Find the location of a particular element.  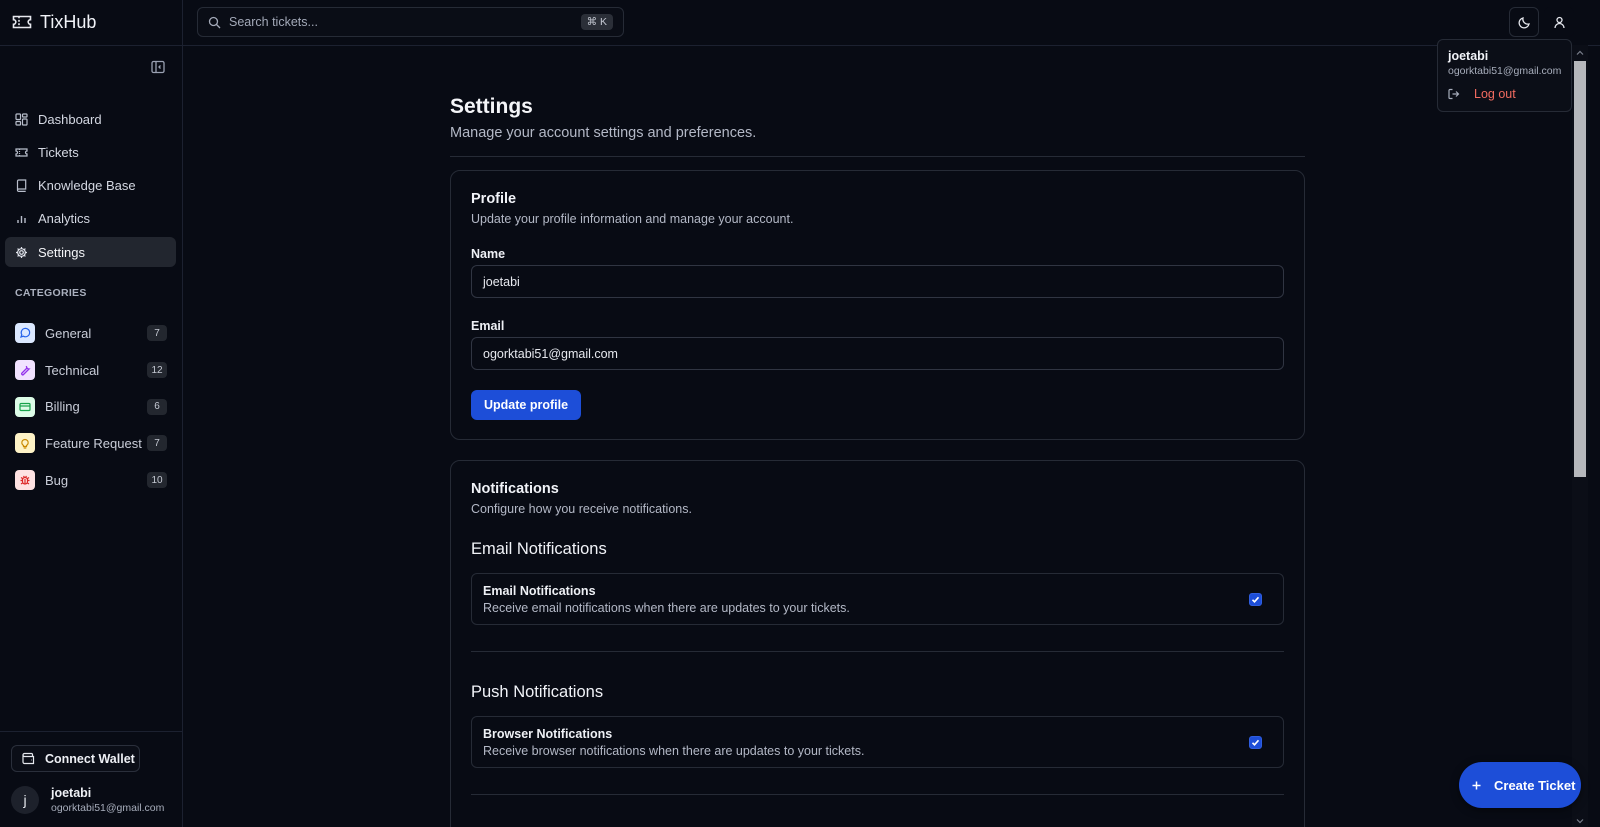

user-email: ogorktabi51@gmail.com is located at coordinates (108, 808).